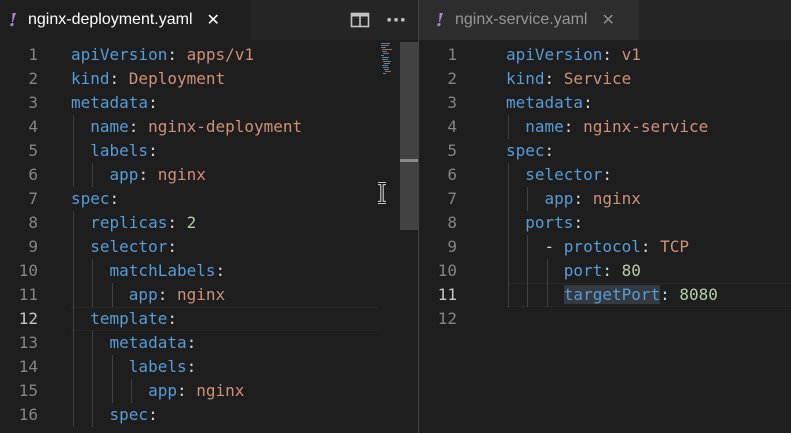 This screenshot has height=433, width=791. Describe the element at coordinates (597, 78) in the screenshot. I see `code-token: Service` at that location.